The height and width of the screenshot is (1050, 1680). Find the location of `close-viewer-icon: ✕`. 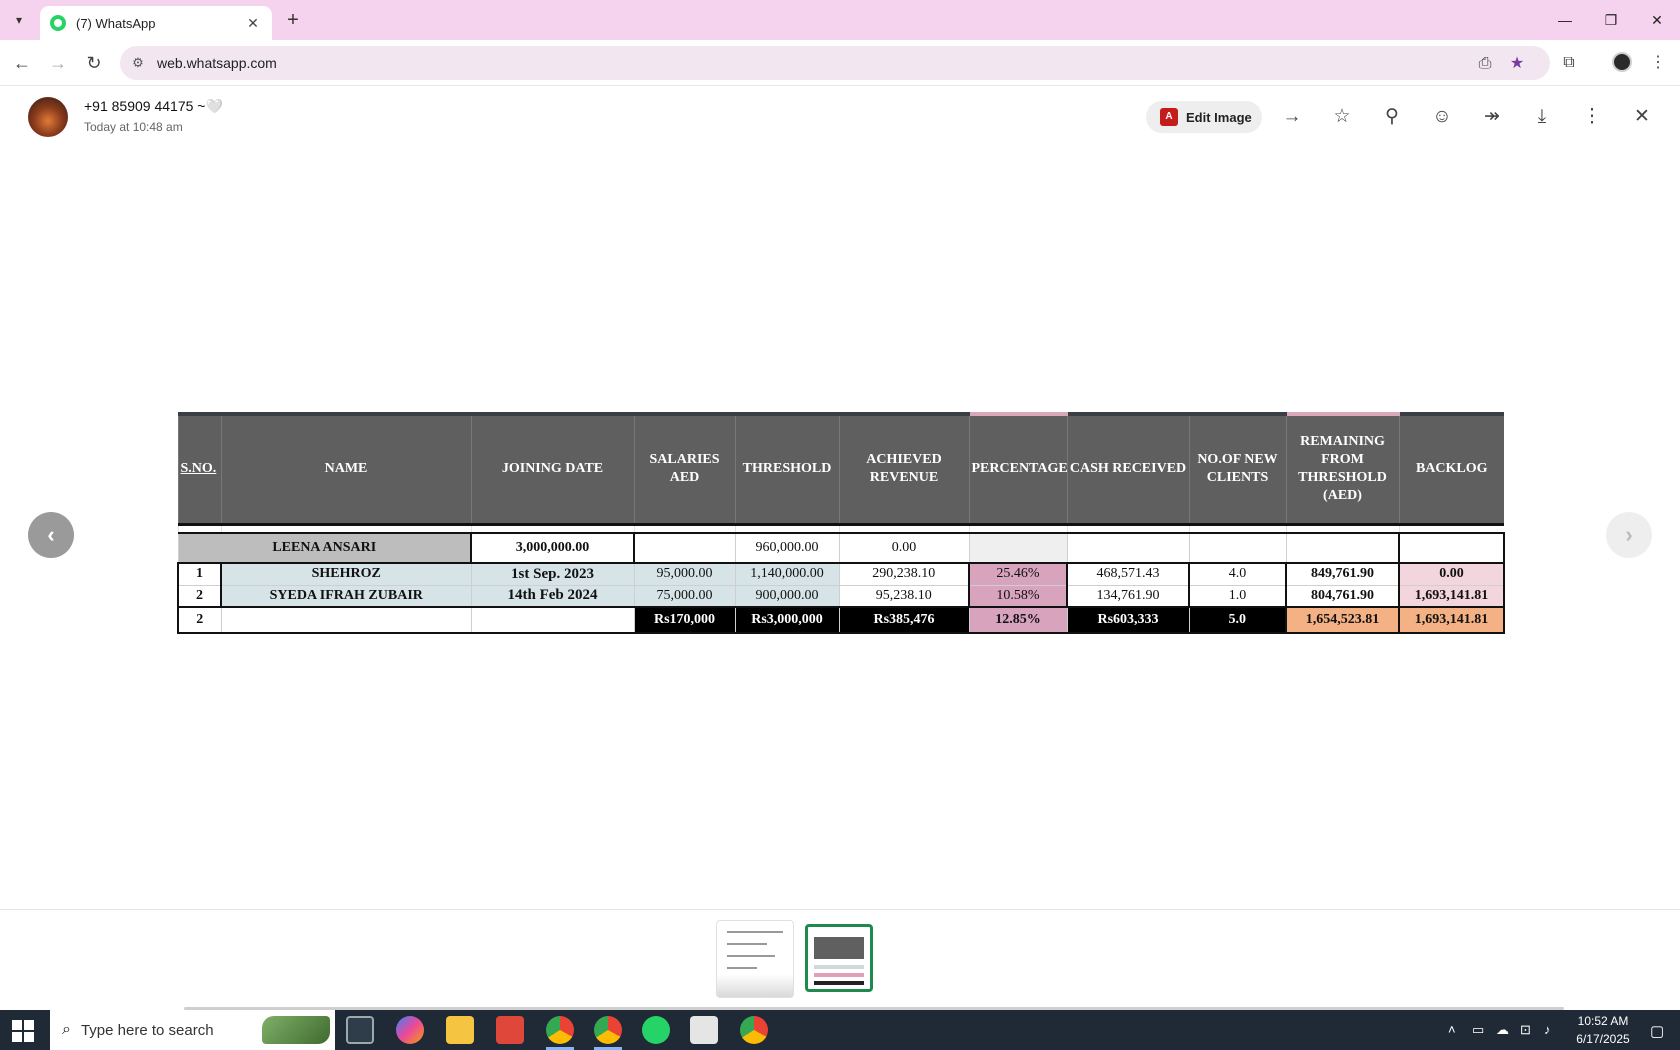

close-viewer-icon: ✕ is located at coordinates (1642, 117).